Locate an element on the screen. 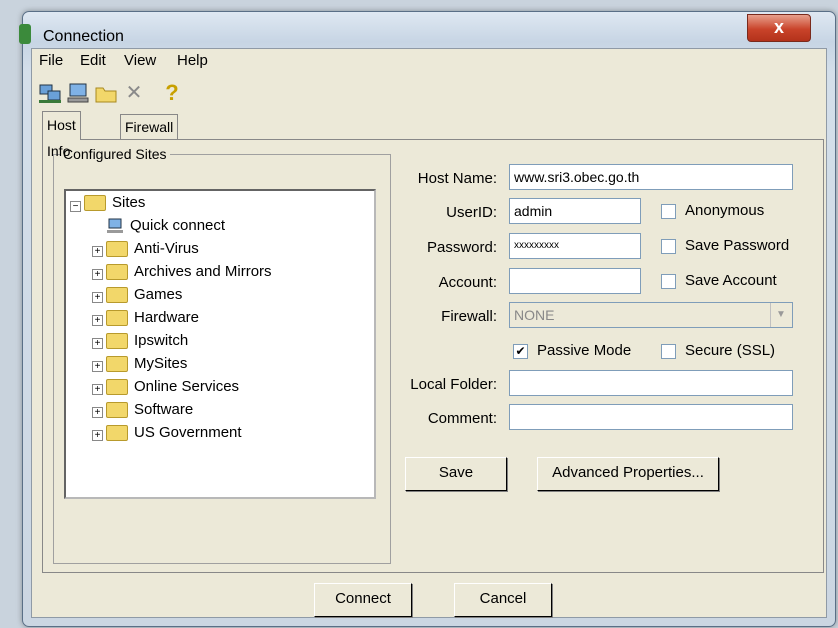 This screenshot has width=838, height=628. passive-mode-checkbox: ✔ is located at coordinates (520, 351).